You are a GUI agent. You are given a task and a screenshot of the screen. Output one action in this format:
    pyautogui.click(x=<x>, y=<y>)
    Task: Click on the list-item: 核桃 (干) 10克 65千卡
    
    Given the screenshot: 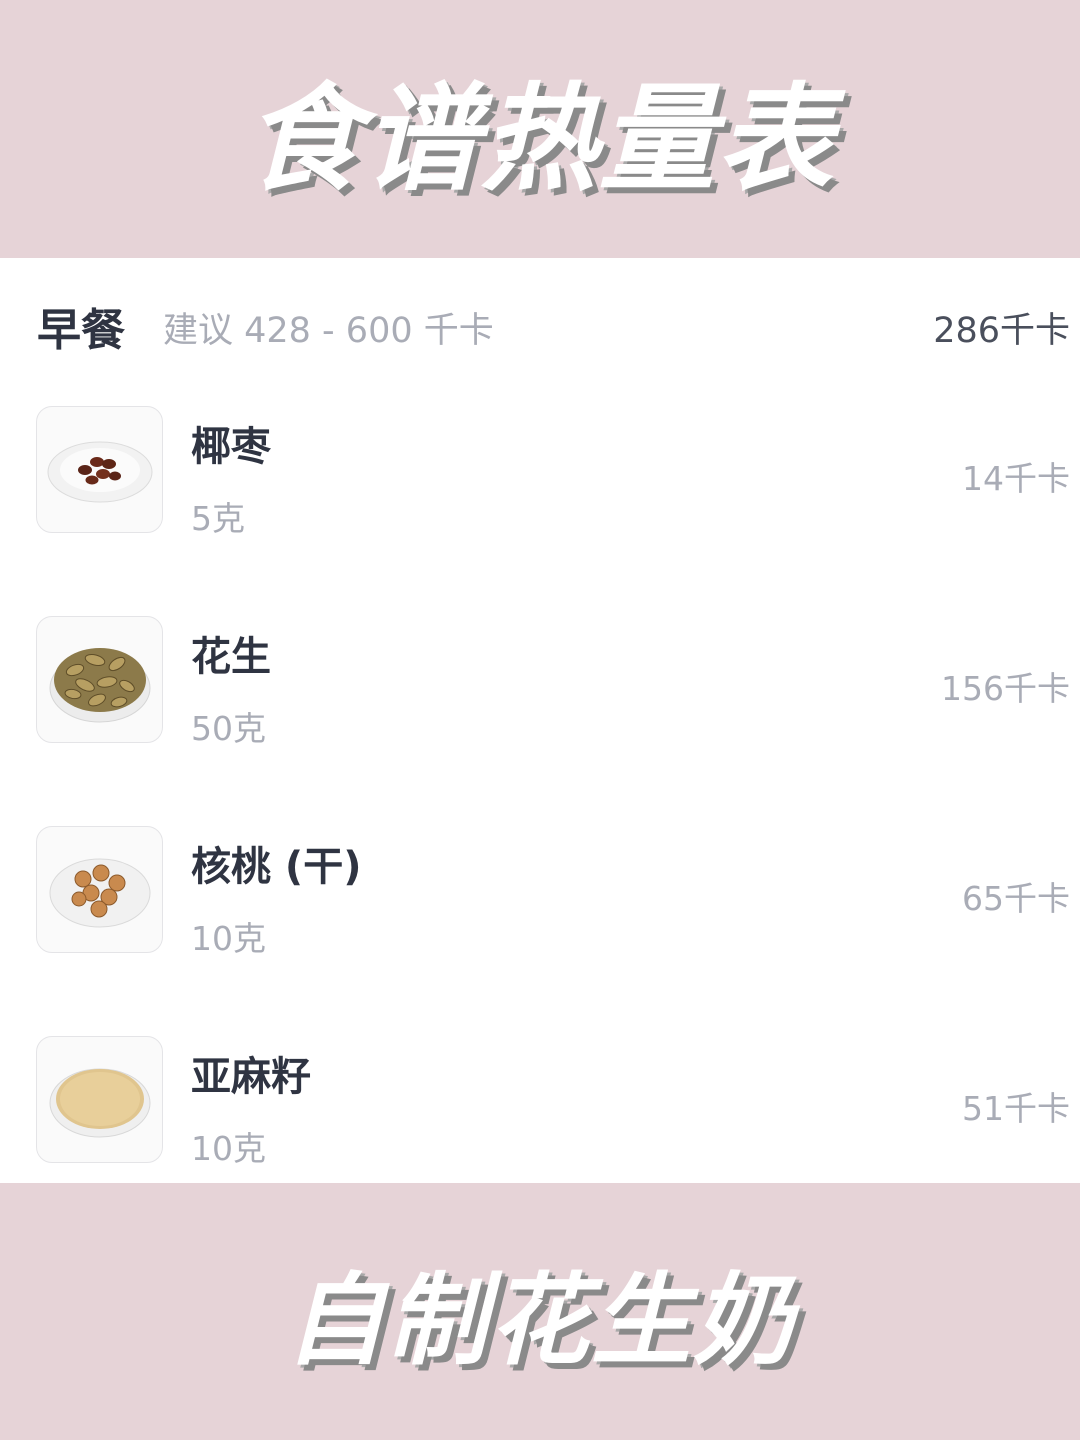 What is the action you would take?
    pyautogui.click(x=540, y=892)
    